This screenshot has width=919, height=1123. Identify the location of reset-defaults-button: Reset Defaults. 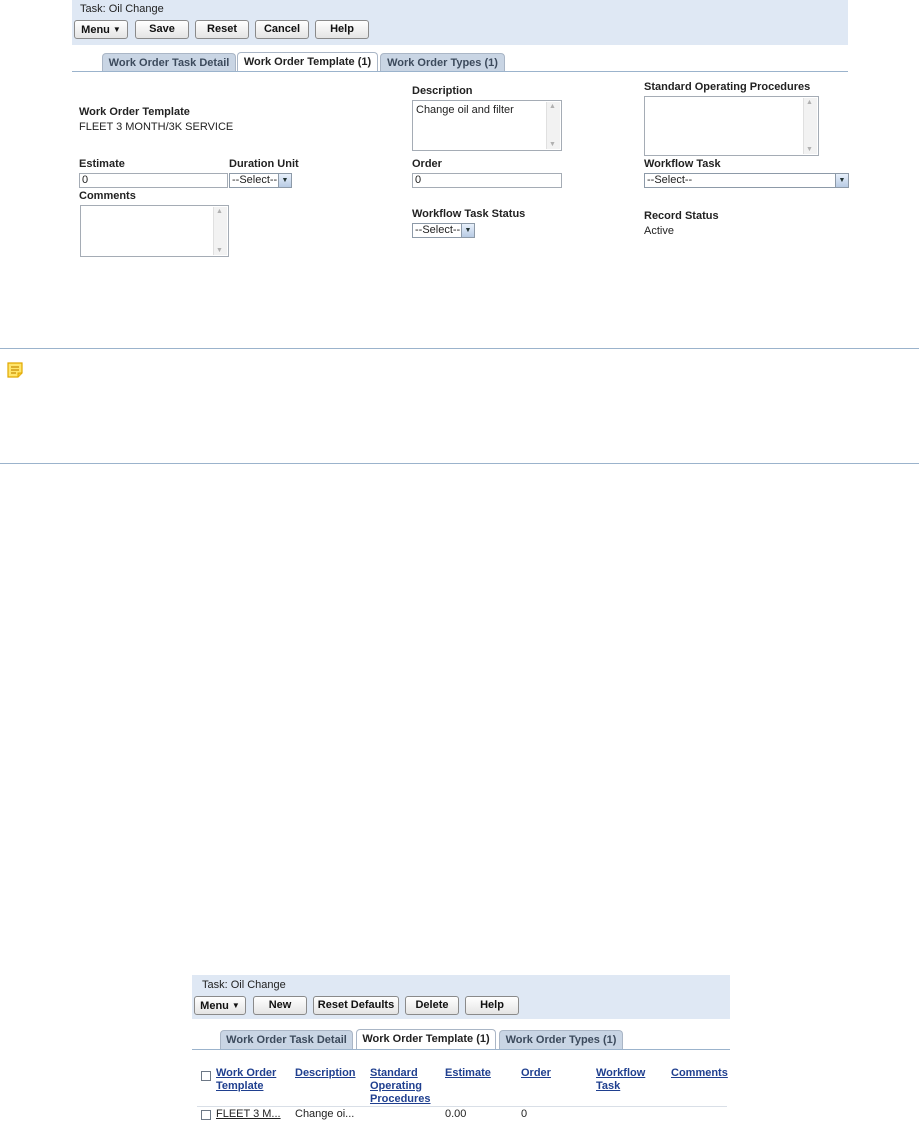
(356, 1005).